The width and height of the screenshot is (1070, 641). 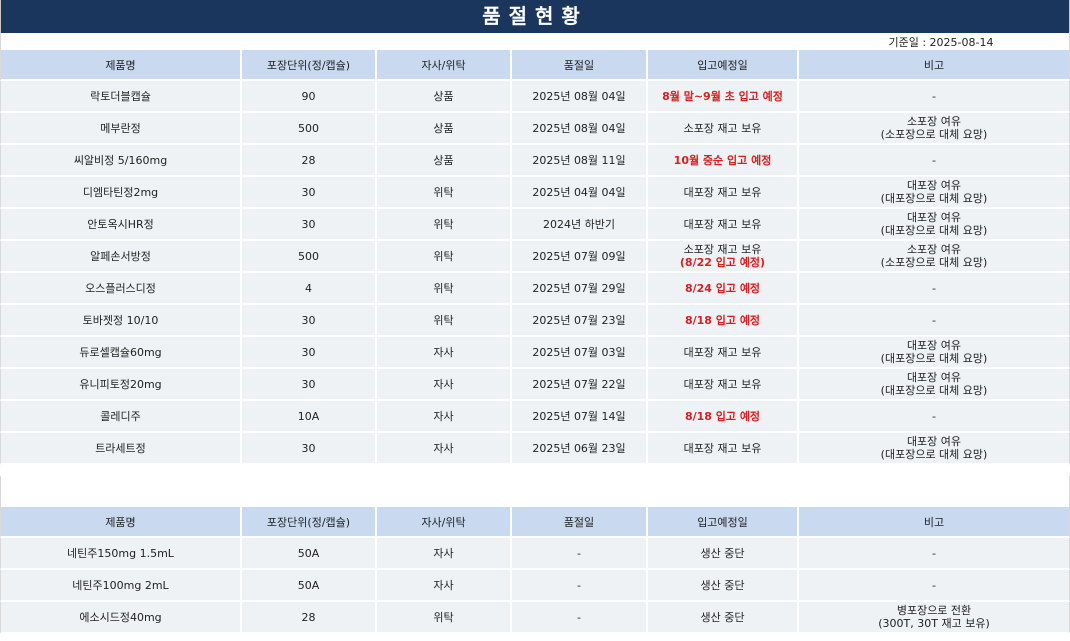 I want to click on stockout-date-cell: 2025년 07월 09일, so click(x=580, y=257).